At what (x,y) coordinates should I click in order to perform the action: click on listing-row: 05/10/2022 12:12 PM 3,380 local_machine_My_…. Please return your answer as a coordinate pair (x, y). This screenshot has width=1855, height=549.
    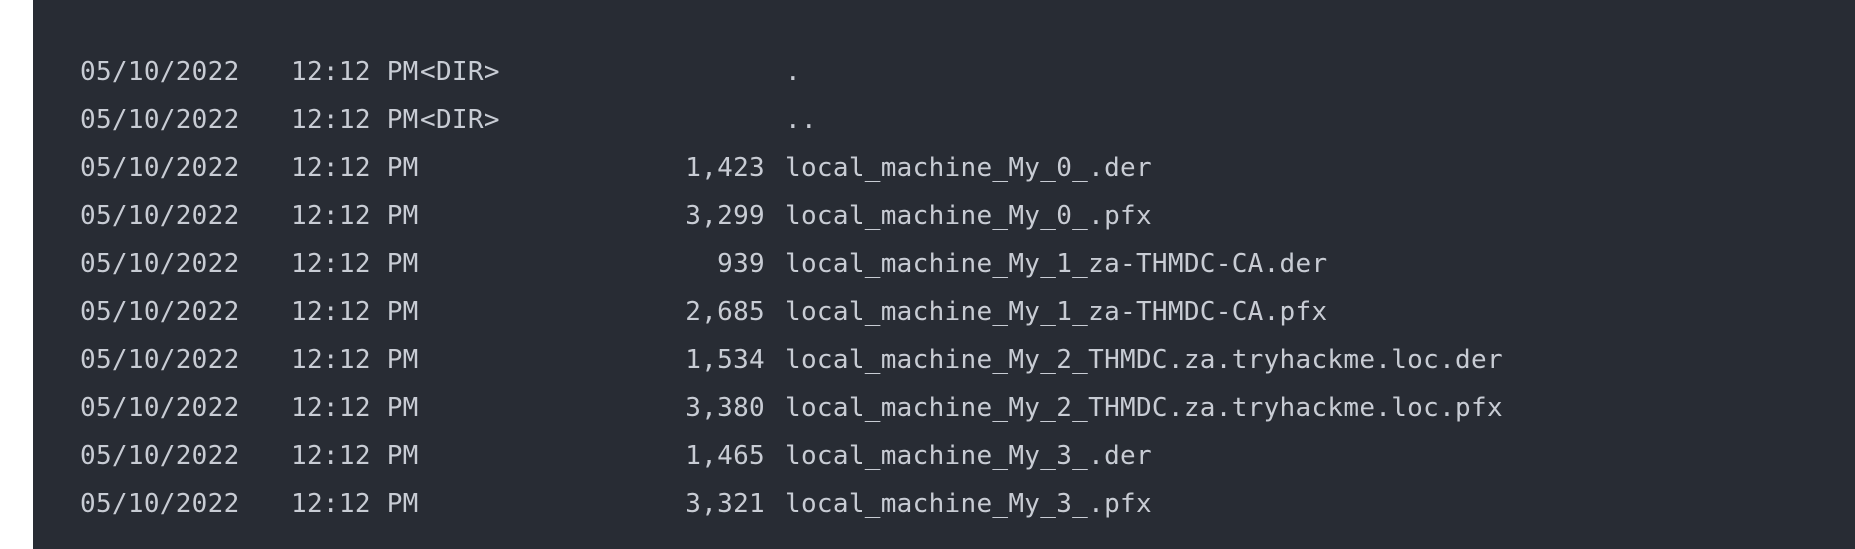
    Looking at the image, I should click on (967, 408).